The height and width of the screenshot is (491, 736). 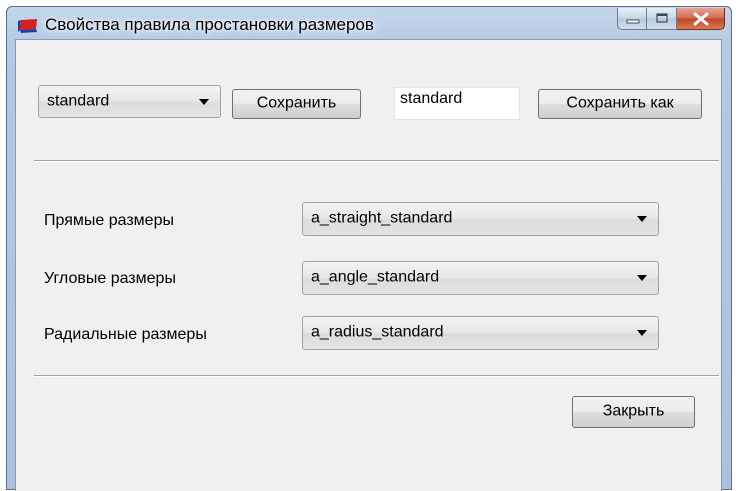 I want to click on save-button-label: Сохранить, so click(x=296, y=103).